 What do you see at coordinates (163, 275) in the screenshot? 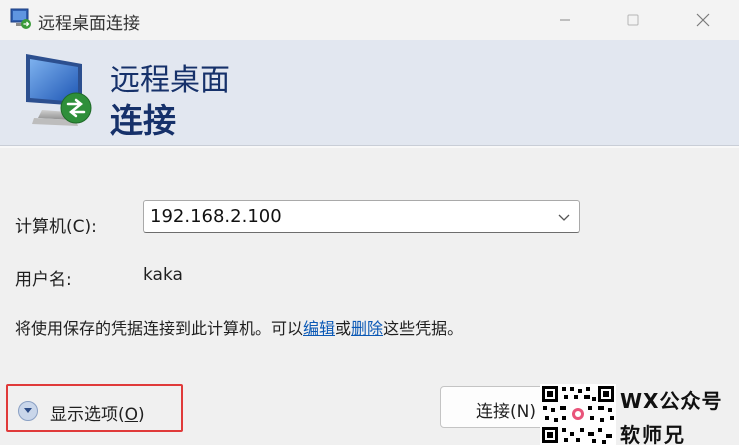
I see `username-value: kaka` at bounding box center [163, 275].